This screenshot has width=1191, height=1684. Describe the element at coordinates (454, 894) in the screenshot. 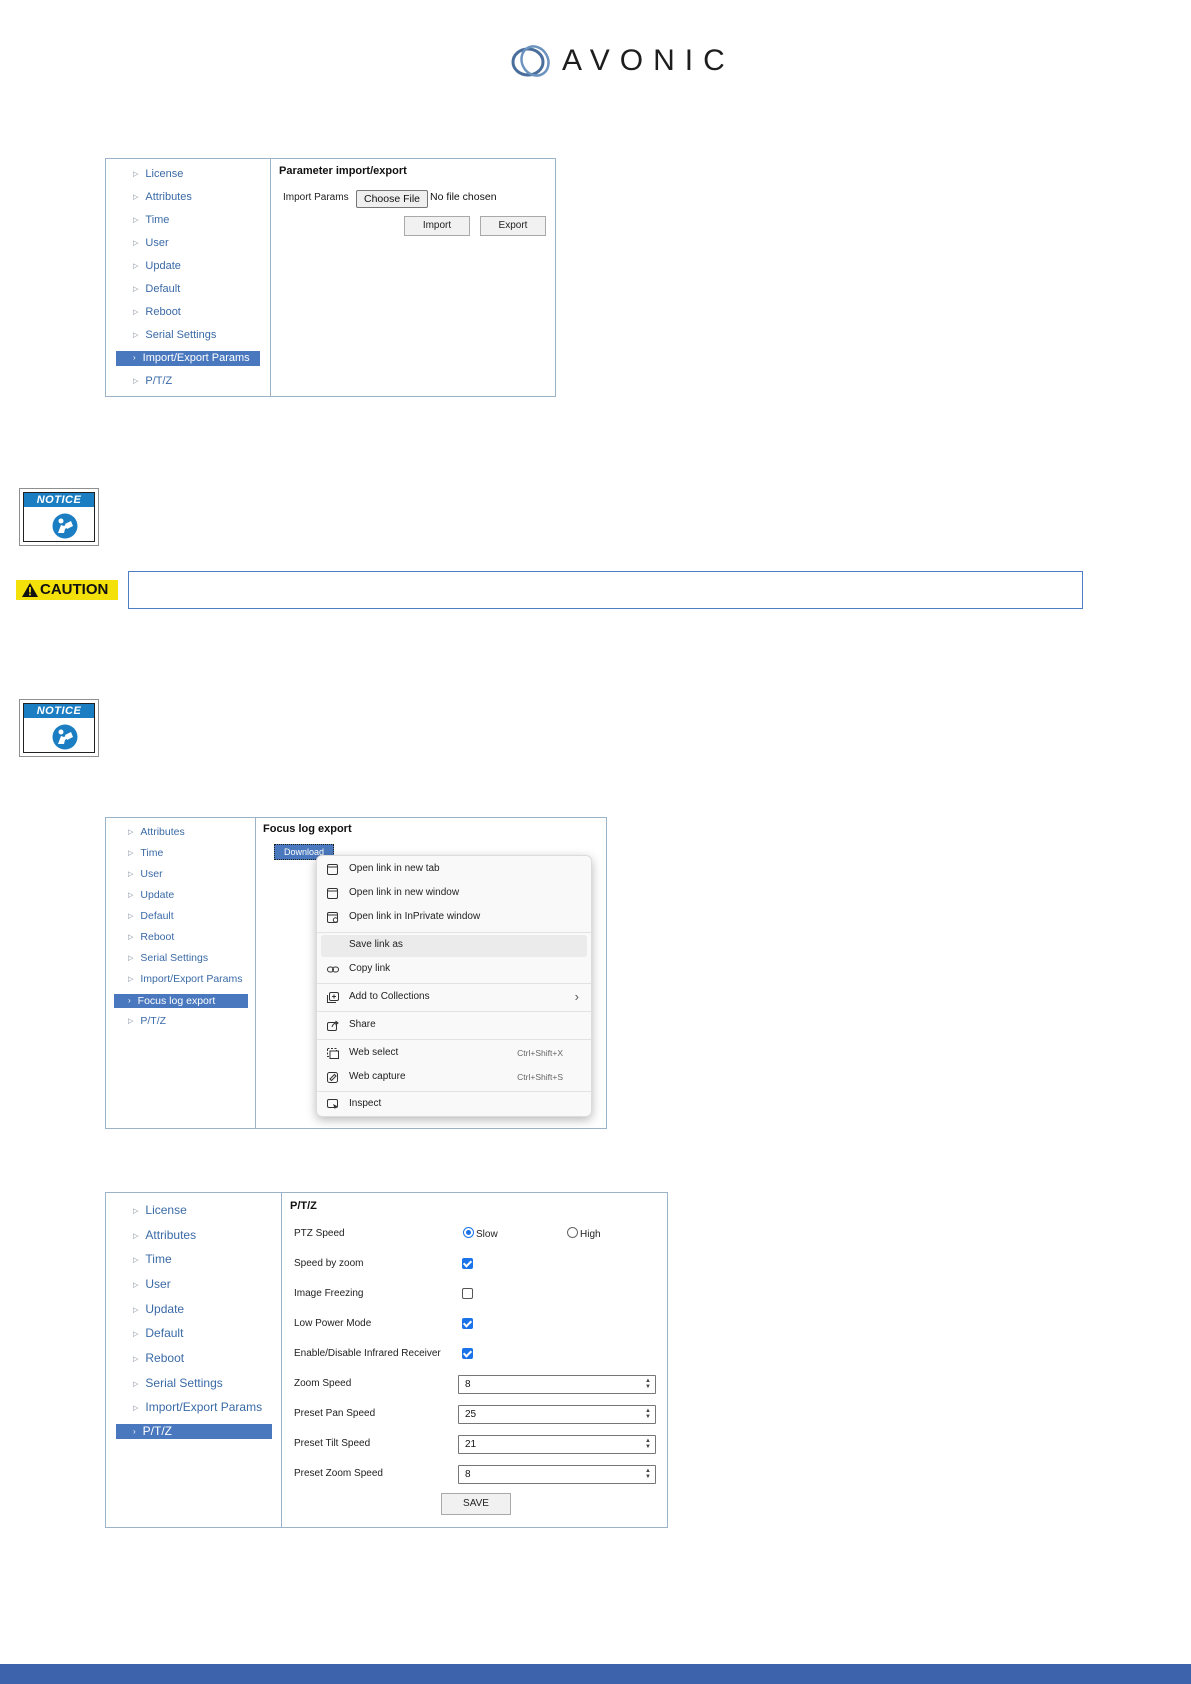

I see `menu-open-new-window: Open link in new window` at that location.